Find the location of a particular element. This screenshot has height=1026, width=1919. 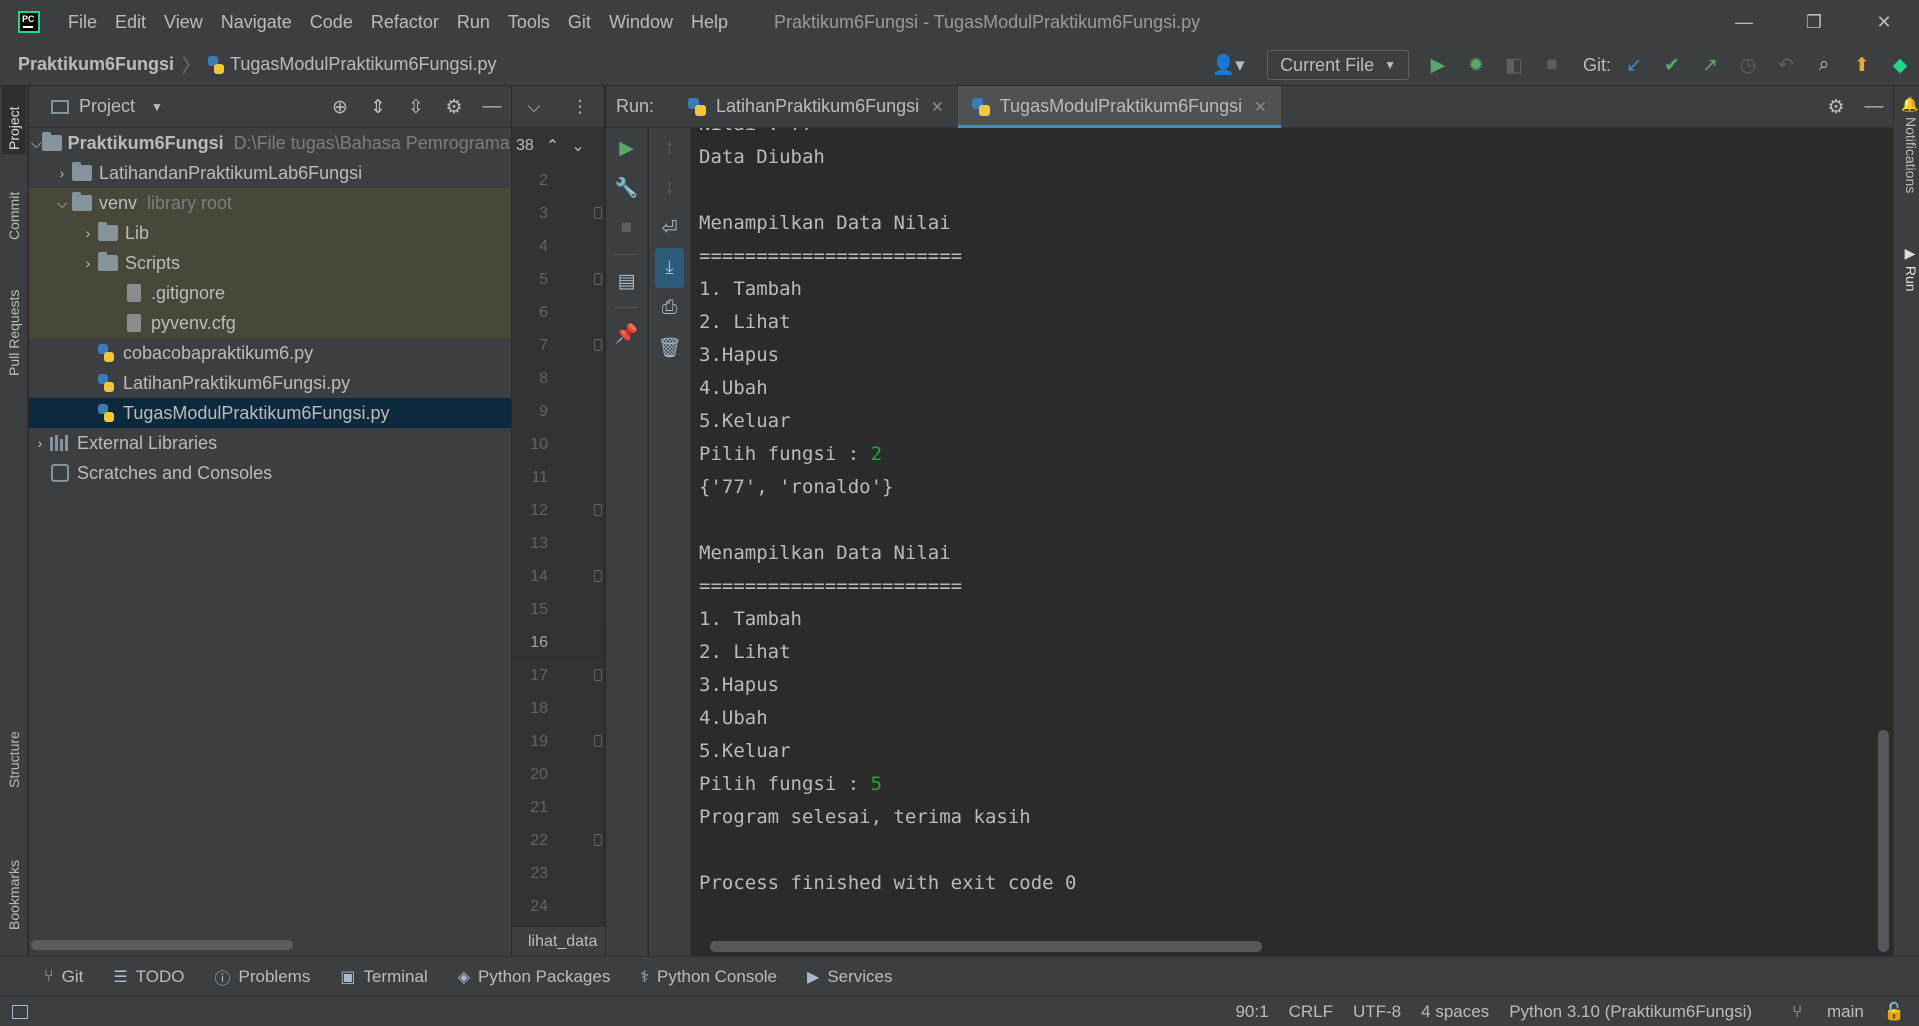

history-icon: ◷ is located at coordinates (1748, 65).